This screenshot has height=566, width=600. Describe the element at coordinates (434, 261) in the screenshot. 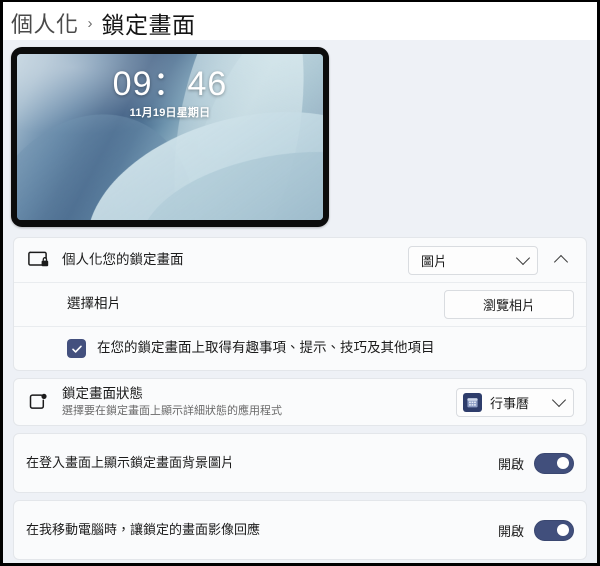

I see `personalize-dropdown-value: 圖片` at that location.